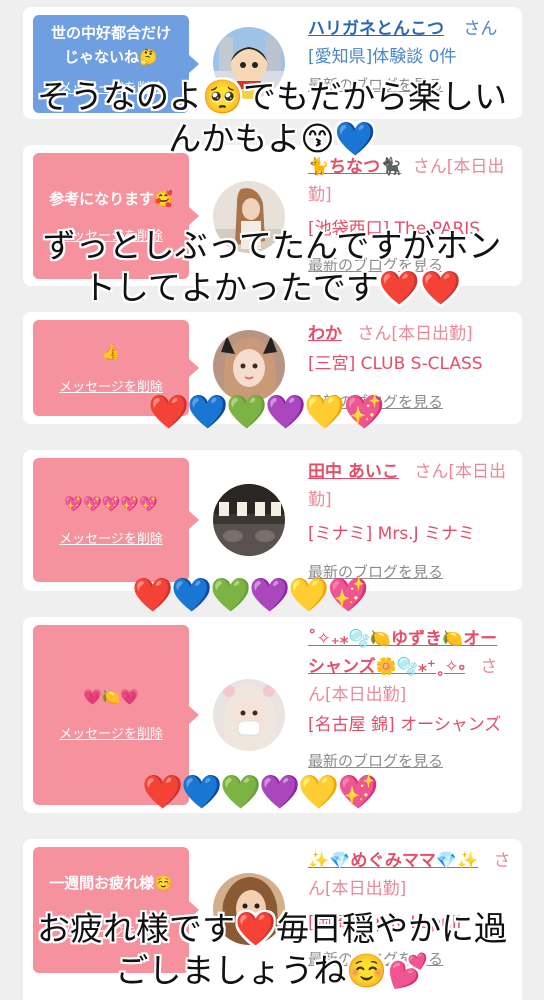 The image size is (544, 1000). What do you see at coordinates (480, 29) in the screenshot?
I see `honorific: さん` at bounding box center [480, 29].